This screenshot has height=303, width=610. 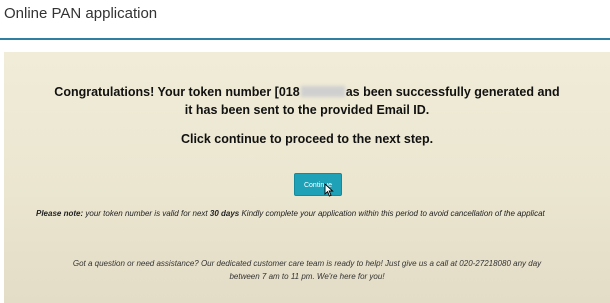 What do you see at coordinates (177, 92) in the screenshot?
I see `success-message-prefix: Congratulations! Your token number [018` at bounding box center [177, 92].